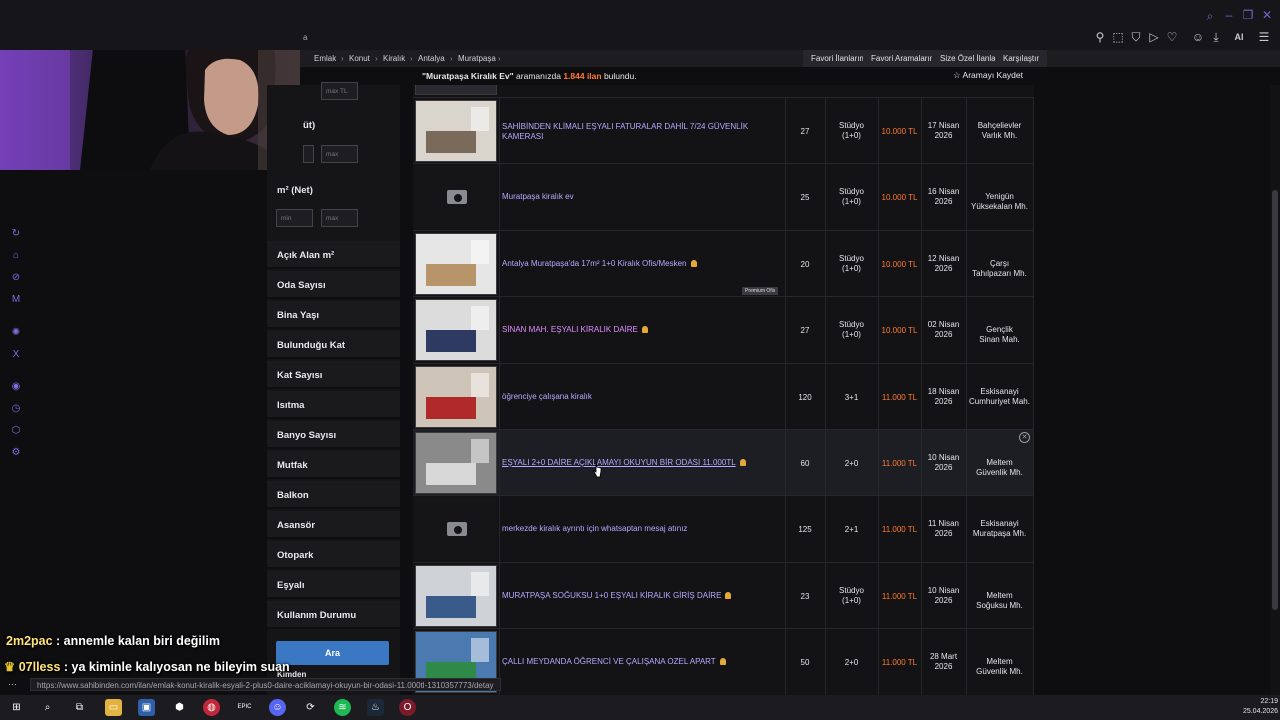 The width and height of the screenshot is (1280, 720). I want to click on screenshot-icon: ⬚, so click(1118, 37).